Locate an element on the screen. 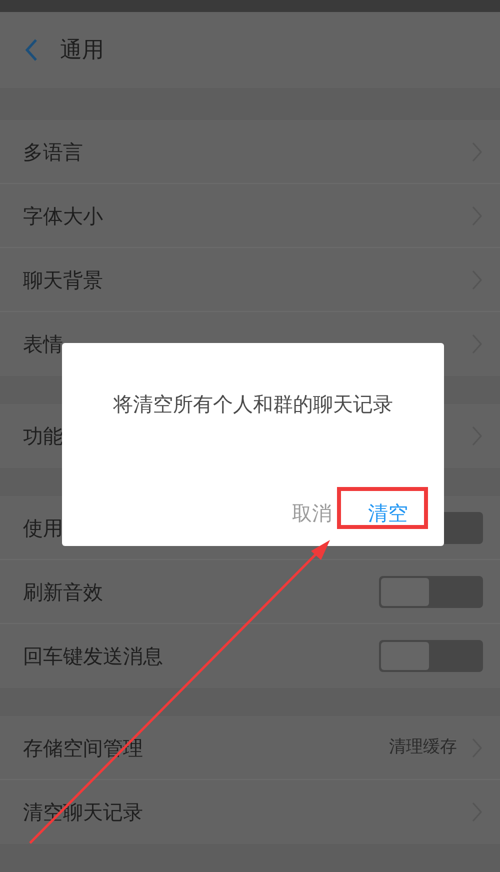 The height and width of the screenshot is (872, 500). row-label: 表情 is located at coordinates (43, 344).